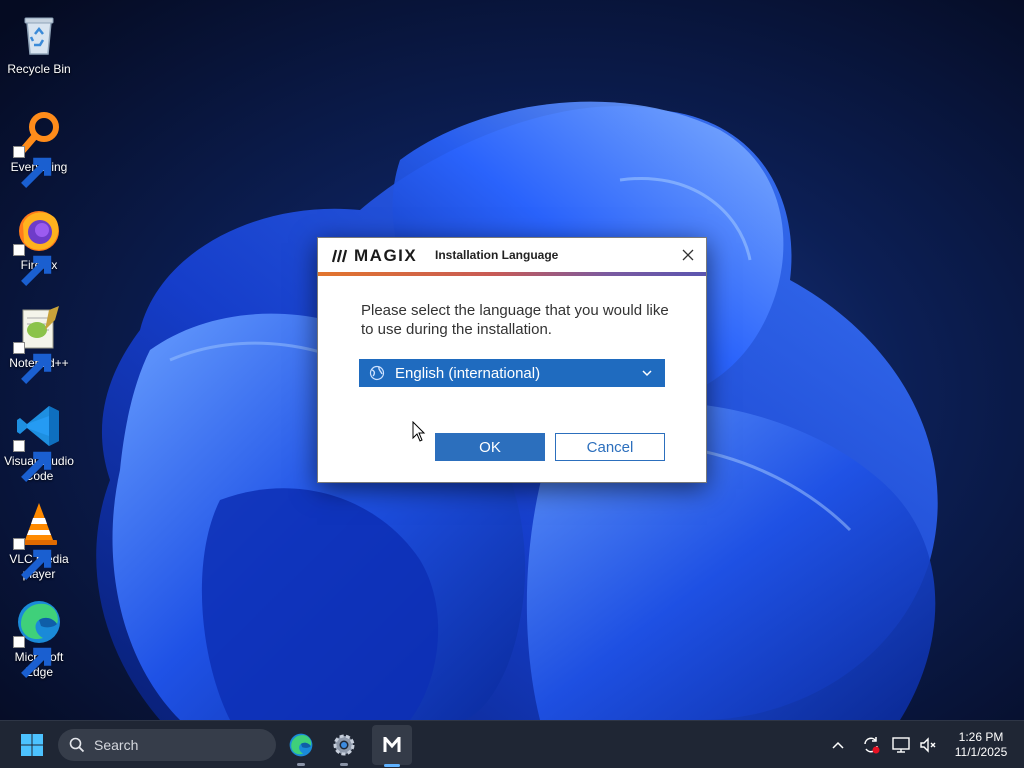 The width and height of the screenshot is (1024, 768). What do you see at coordinates (512, 274) in the screenshot?
I see `dialog-accent-bar` at bounding box center [512, 274].